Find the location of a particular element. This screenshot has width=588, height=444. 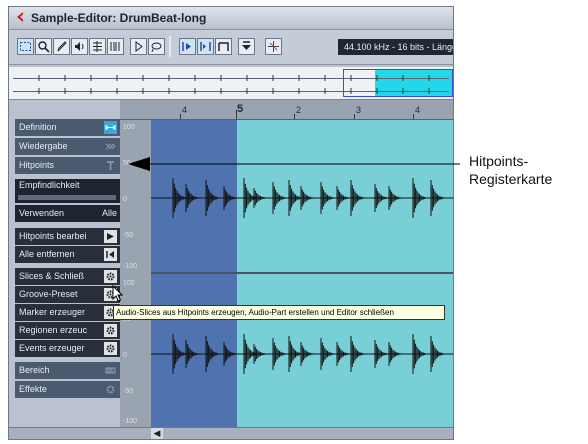

callout-line-2: Registerkarte is located at coordinates (511, 179).